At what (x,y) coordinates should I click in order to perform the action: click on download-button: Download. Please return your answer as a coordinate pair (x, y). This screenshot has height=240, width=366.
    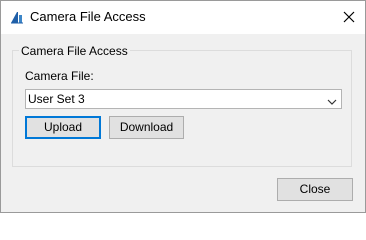
    Looking at the image, I should click on (146, 127).